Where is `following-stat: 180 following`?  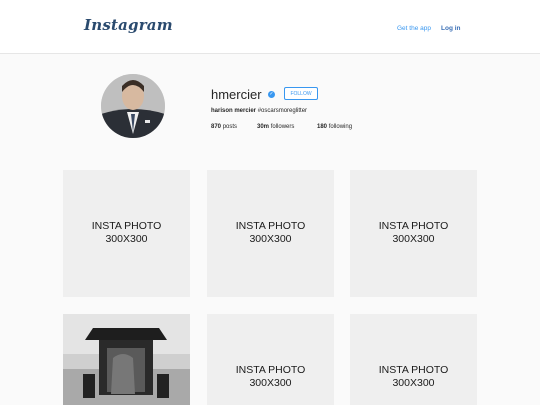
following-stat: 180 following is located at coordinates (334, 127).